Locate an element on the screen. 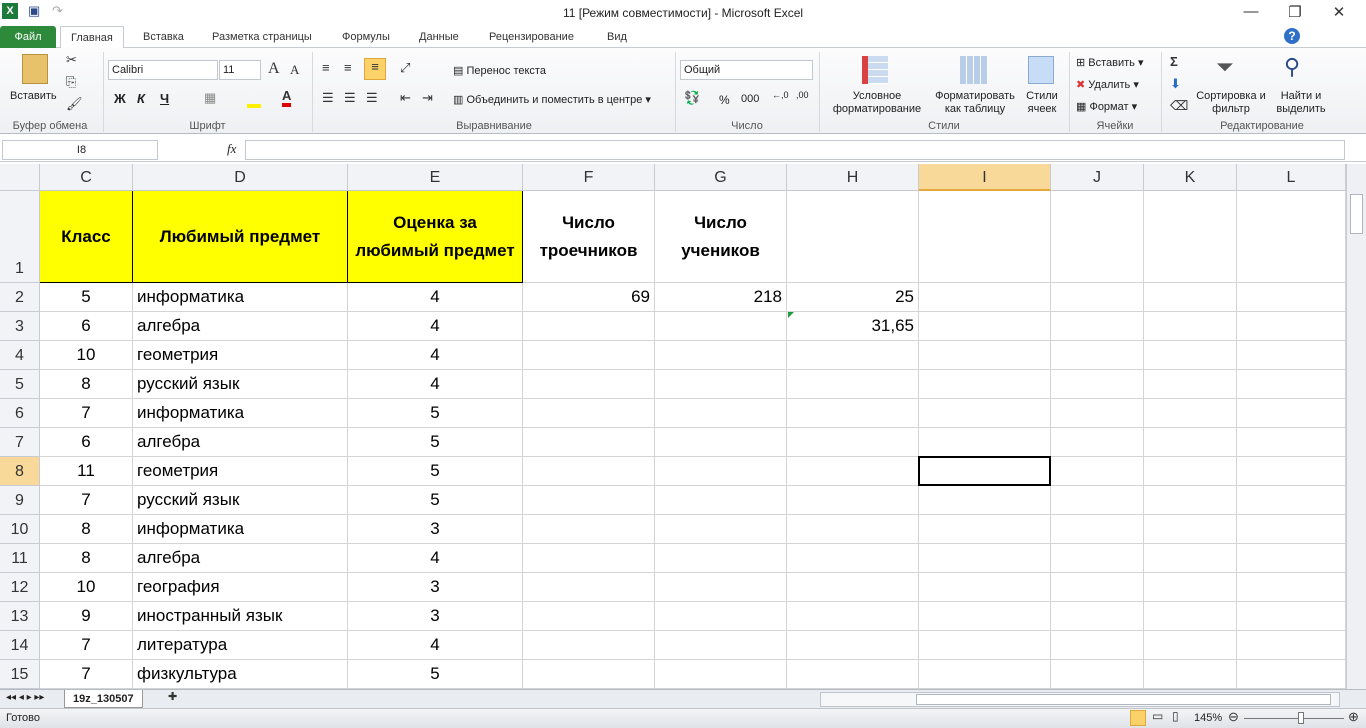 This screenshot has width=1366, height=728. cell-L2 is located at coordinates (1291, 297).